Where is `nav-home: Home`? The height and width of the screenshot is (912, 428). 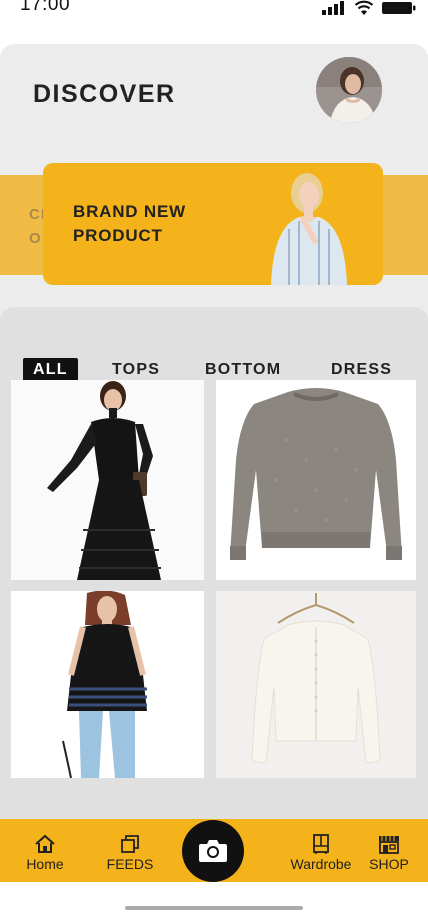
nav-home: Home is located at coordinates (45, 850).